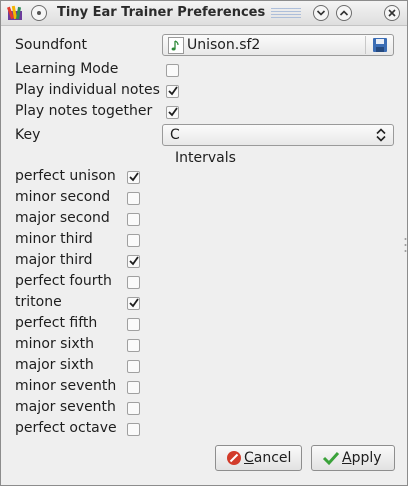 Image resolution: width=408 pixels, height=486 pixels. What do you see at coordinates (28, 135) in the screenshot?
I see `key-label: Key` at bounding box center [28, 135].